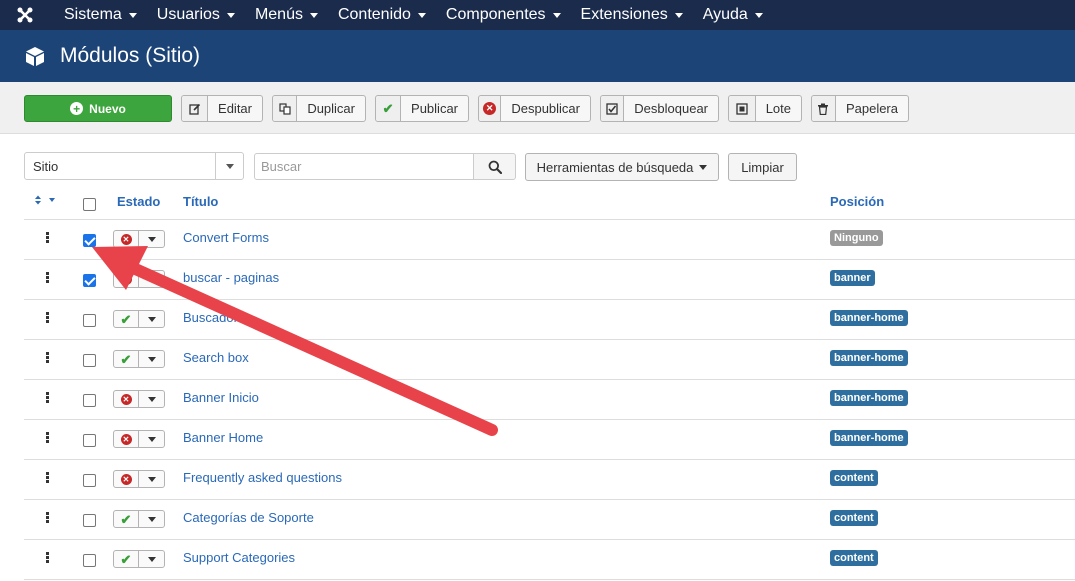 The height and width of the screenshot is (581, 1075). I want to click on publish-button: ✔ Publicar, so click(422, 108).